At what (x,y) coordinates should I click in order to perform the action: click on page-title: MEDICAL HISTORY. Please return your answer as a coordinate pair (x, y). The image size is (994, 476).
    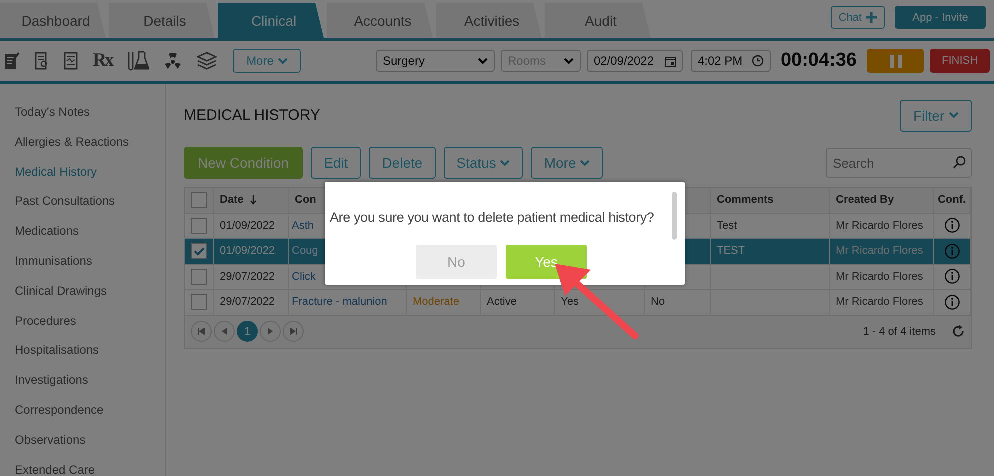
    Looking at the image, I should click on (252, 115).